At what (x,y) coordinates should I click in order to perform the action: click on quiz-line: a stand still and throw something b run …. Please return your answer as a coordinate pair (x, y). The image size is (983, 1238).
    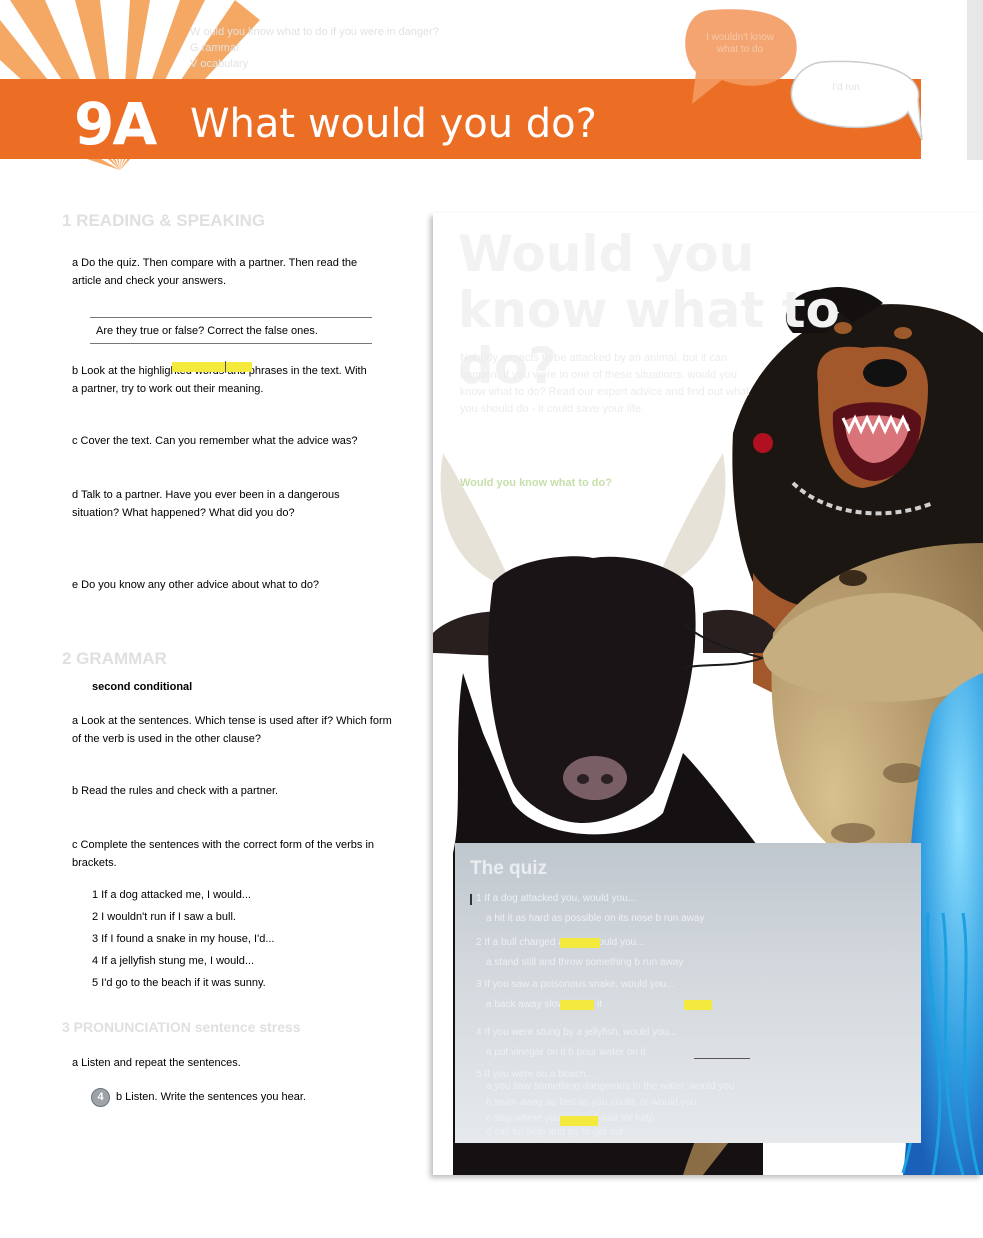
    Looking at the image, I should click on (585, 962).